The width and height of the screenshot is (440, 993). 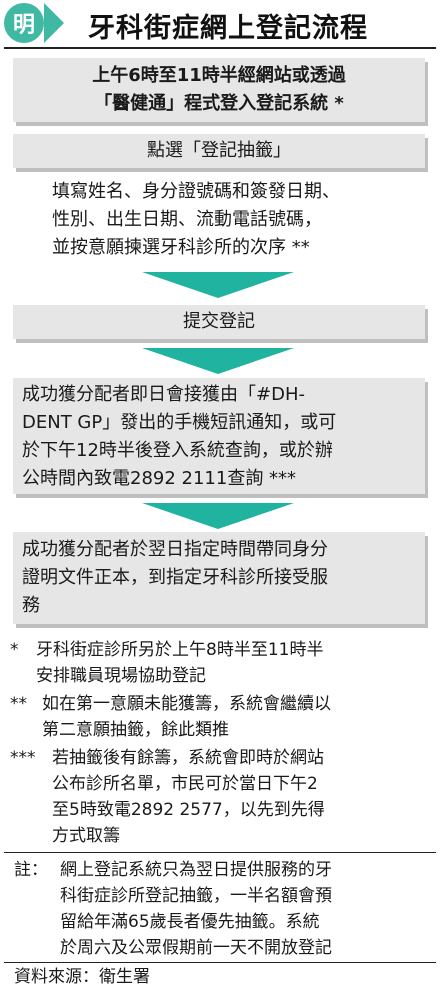 What do you see at coordinates (196, 948) in the screenshot?
I see `remark-line-4: 於周六及公眾假期前一天不開放登記` at bounding box center [196, 948].